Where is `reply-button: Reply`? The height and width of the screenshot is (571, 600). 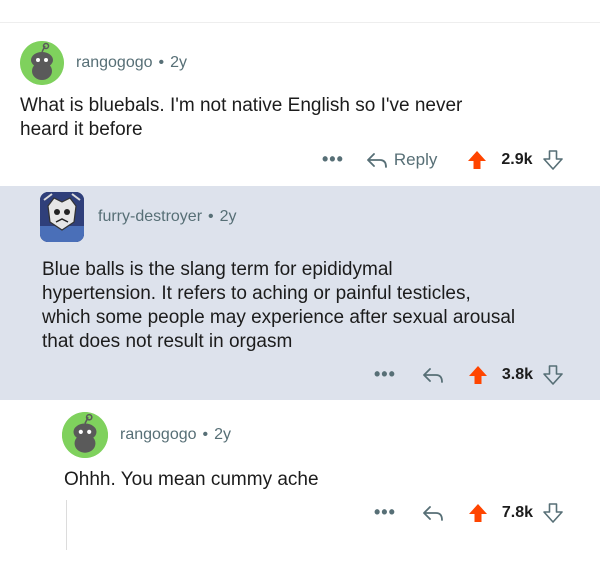
reply-button: Reply is located at coordinates (401, 160).